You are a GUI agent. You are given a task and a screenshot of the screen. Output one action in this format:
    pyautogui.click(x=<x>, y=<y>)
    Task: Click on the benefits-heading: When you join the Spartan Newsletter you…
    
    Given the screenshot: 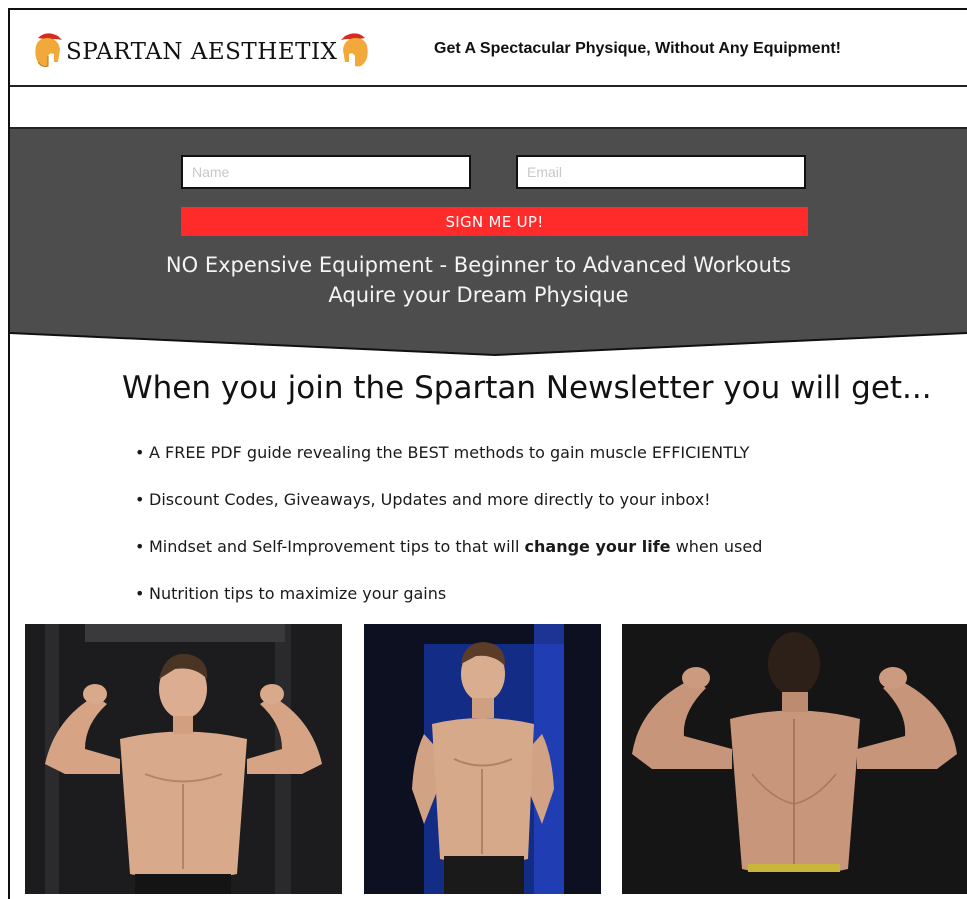 What is the action you would take?
    pyautogui.click(x=527, y=388)
    